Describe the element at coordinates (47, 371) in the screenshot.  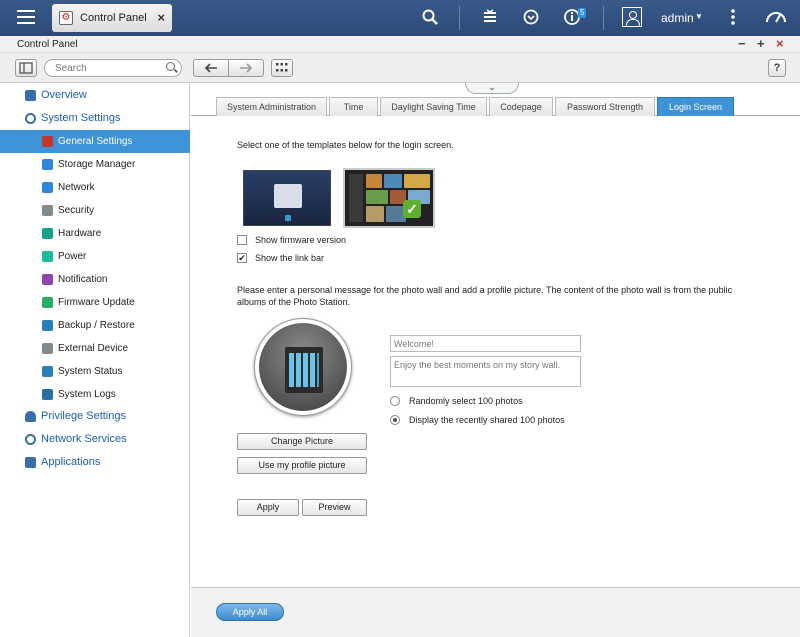
I see `system-status-icon` at that location.